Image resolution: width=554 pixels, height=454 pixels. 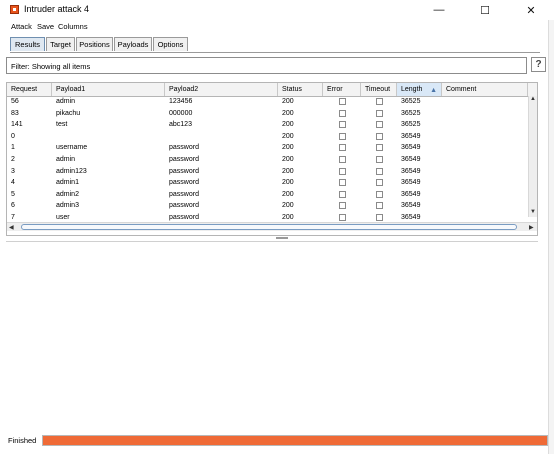 What do you see at coordinates (68, 113) in the screenshot?
I see `cell-payload1: pikachu` at bounding box center [68, 113].